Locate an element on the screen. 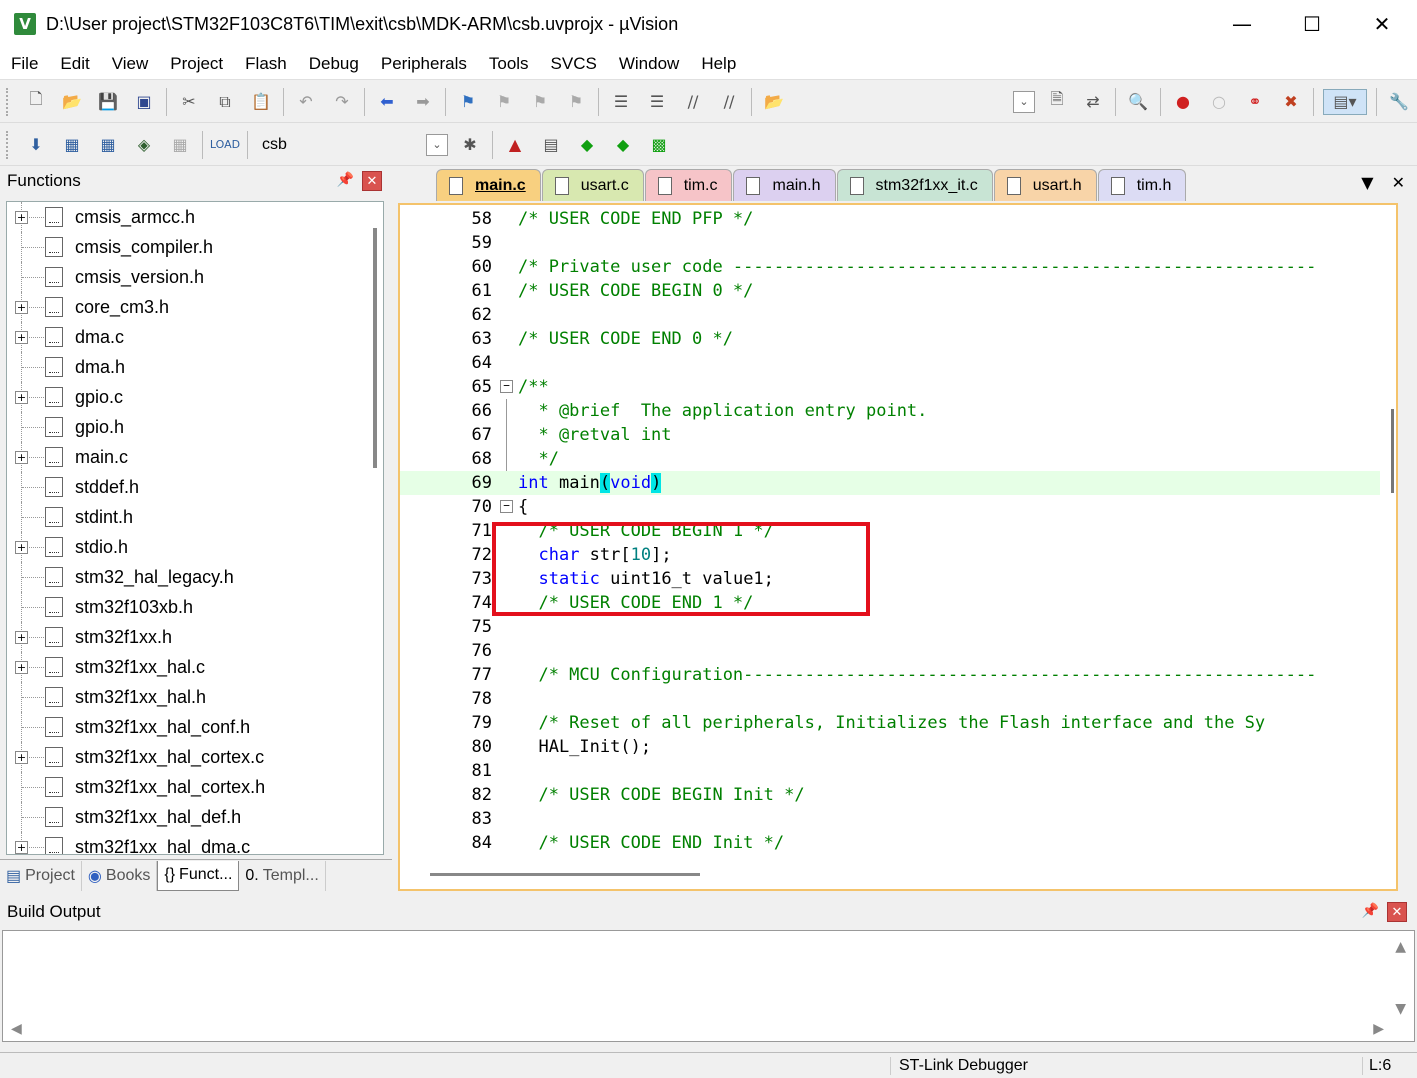 Image resolution: width=1417 pixels, height=1078 pixels. stop-build-icon: ▦ is located at coordinates (180, 145).